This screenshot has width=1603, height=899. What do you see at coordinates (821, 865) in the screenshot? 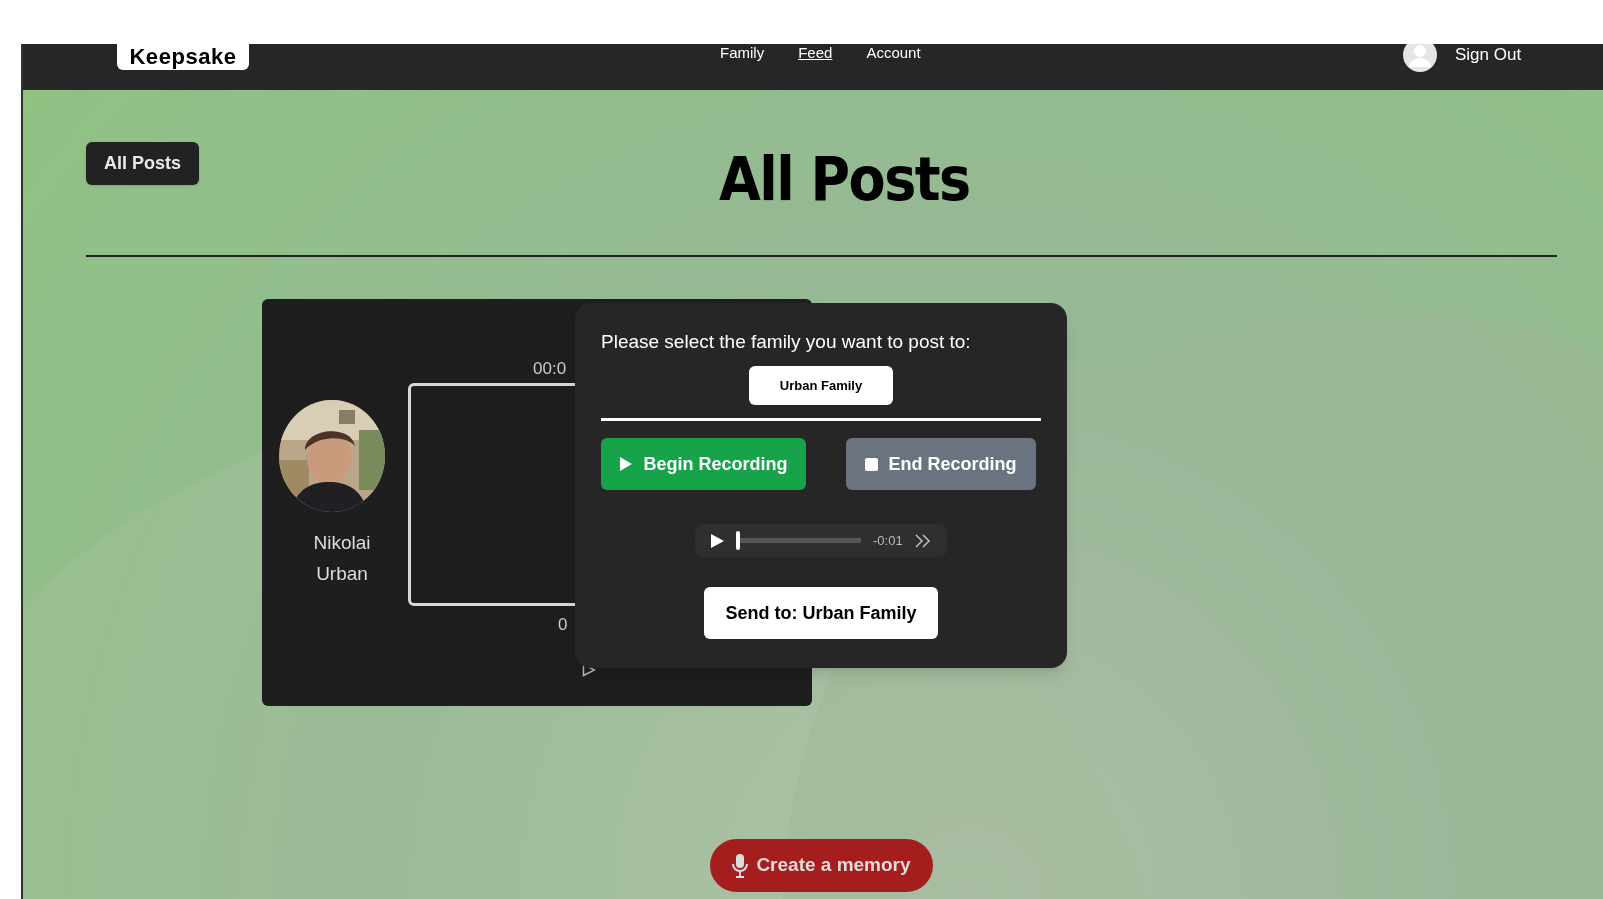
I see `create-memory-button: Create a memory` at bounding box center [821, 865].